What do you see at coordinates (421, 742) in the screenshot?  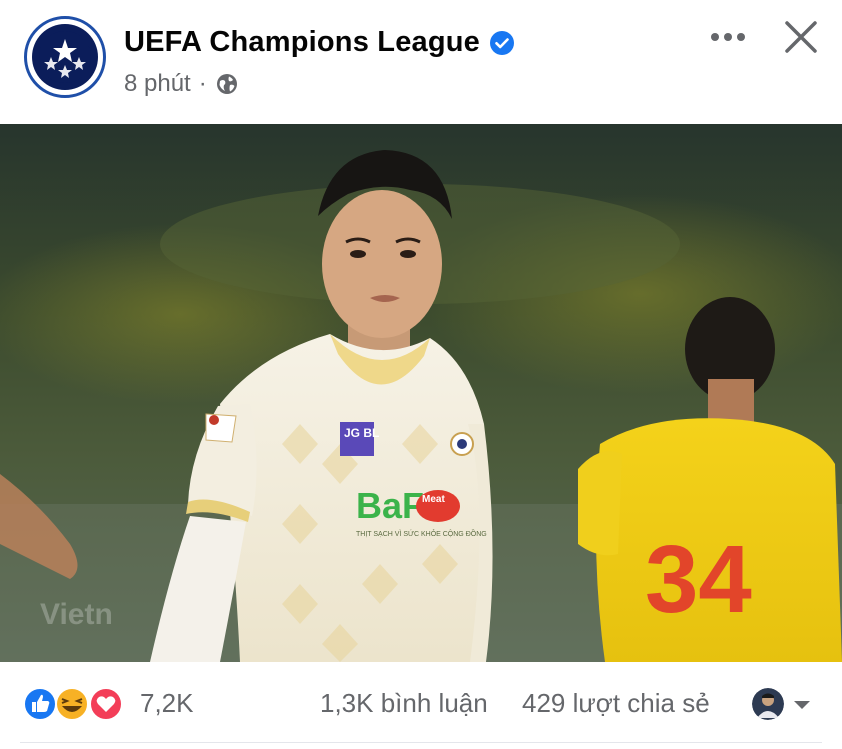 I see `divider` at bounding box center [421, 742].